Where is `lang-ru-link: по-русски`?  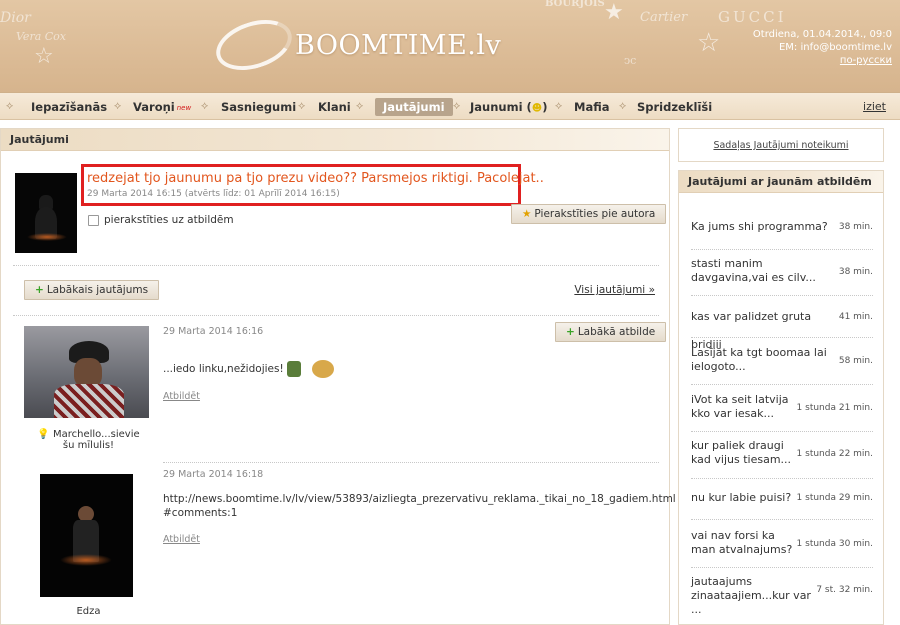
lang-ru-link: по-русски is located at coordinates (866, 60).